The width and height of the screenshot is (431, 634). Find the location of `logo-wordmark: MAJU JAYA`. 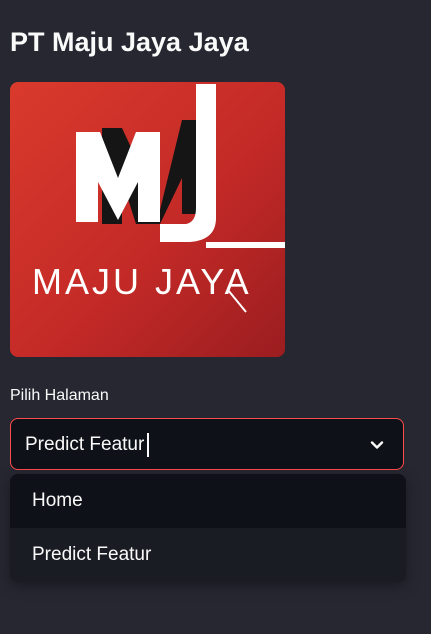

logo-wordmark: MAJU JAYA is located at coordinates (142, 281).